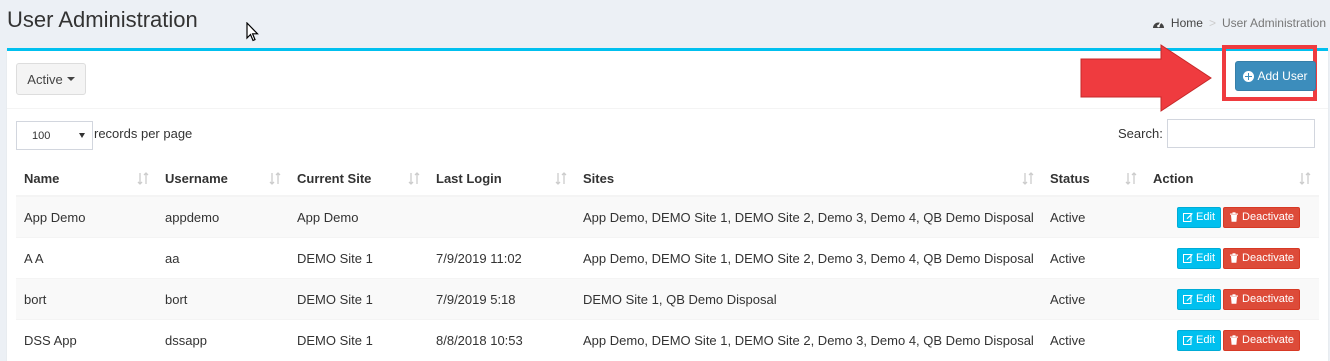  What do you see at coordinates (1241, 133) in the screenshot?
I see `search-input` at bounding box center [1241, 133].